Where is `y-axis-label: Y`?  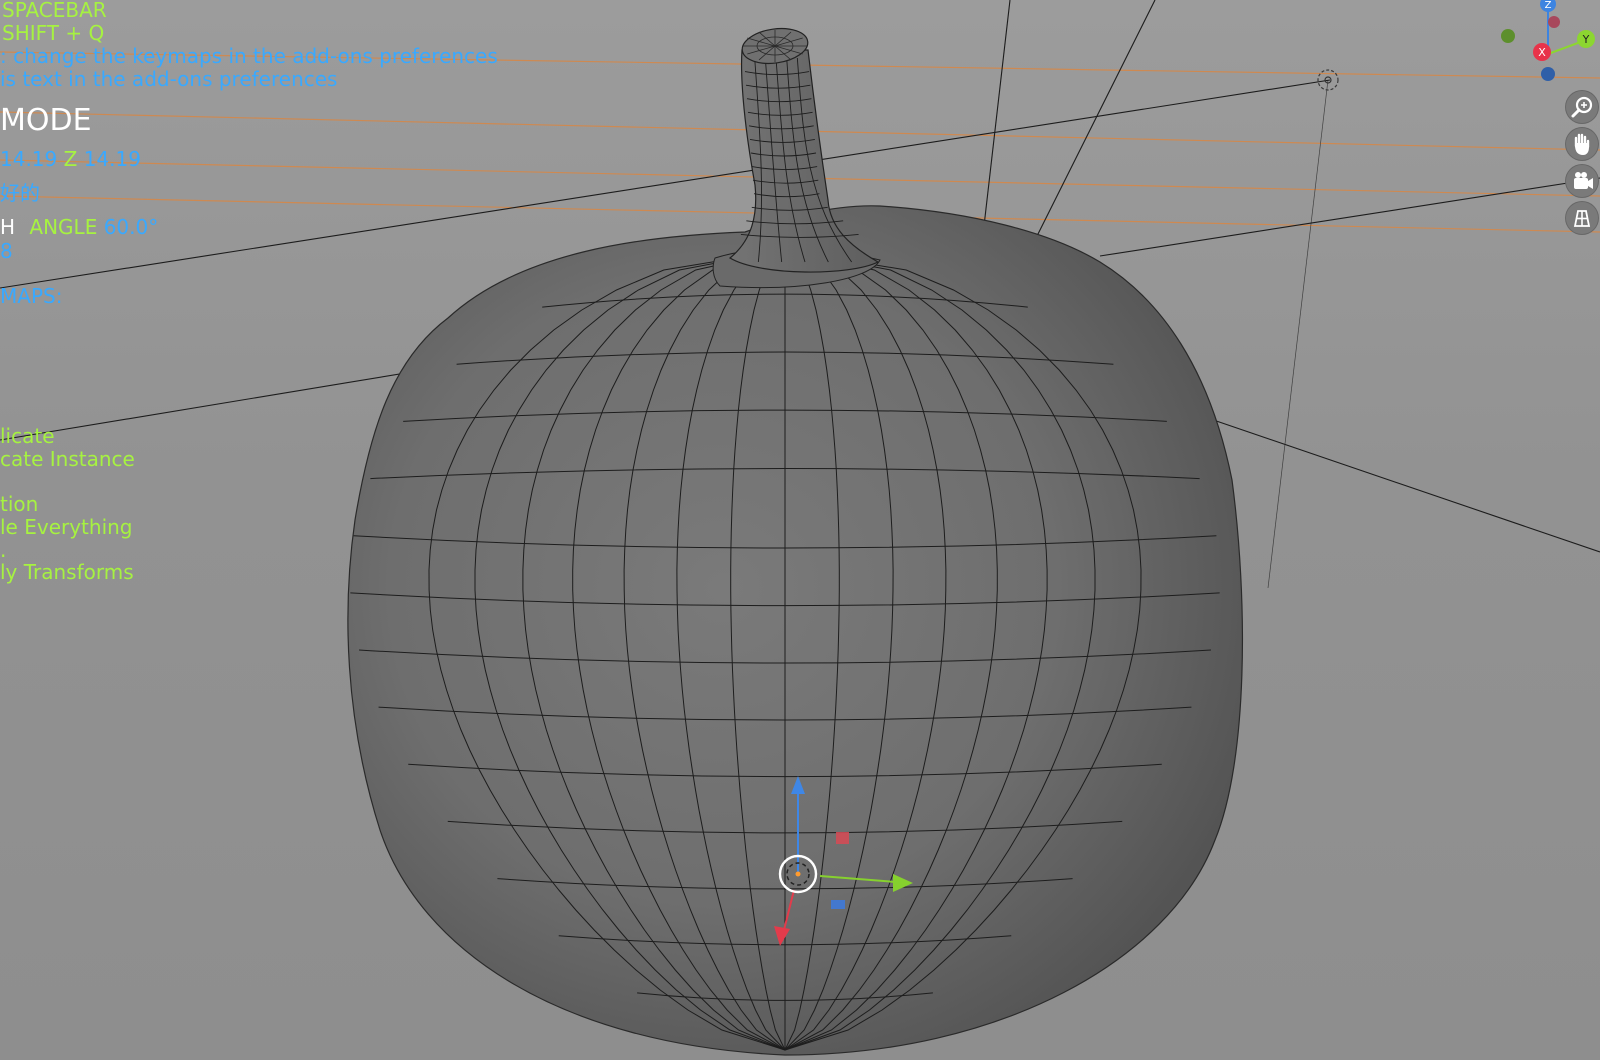 y-axis-label: Y is located at coordinates (1586, 39).